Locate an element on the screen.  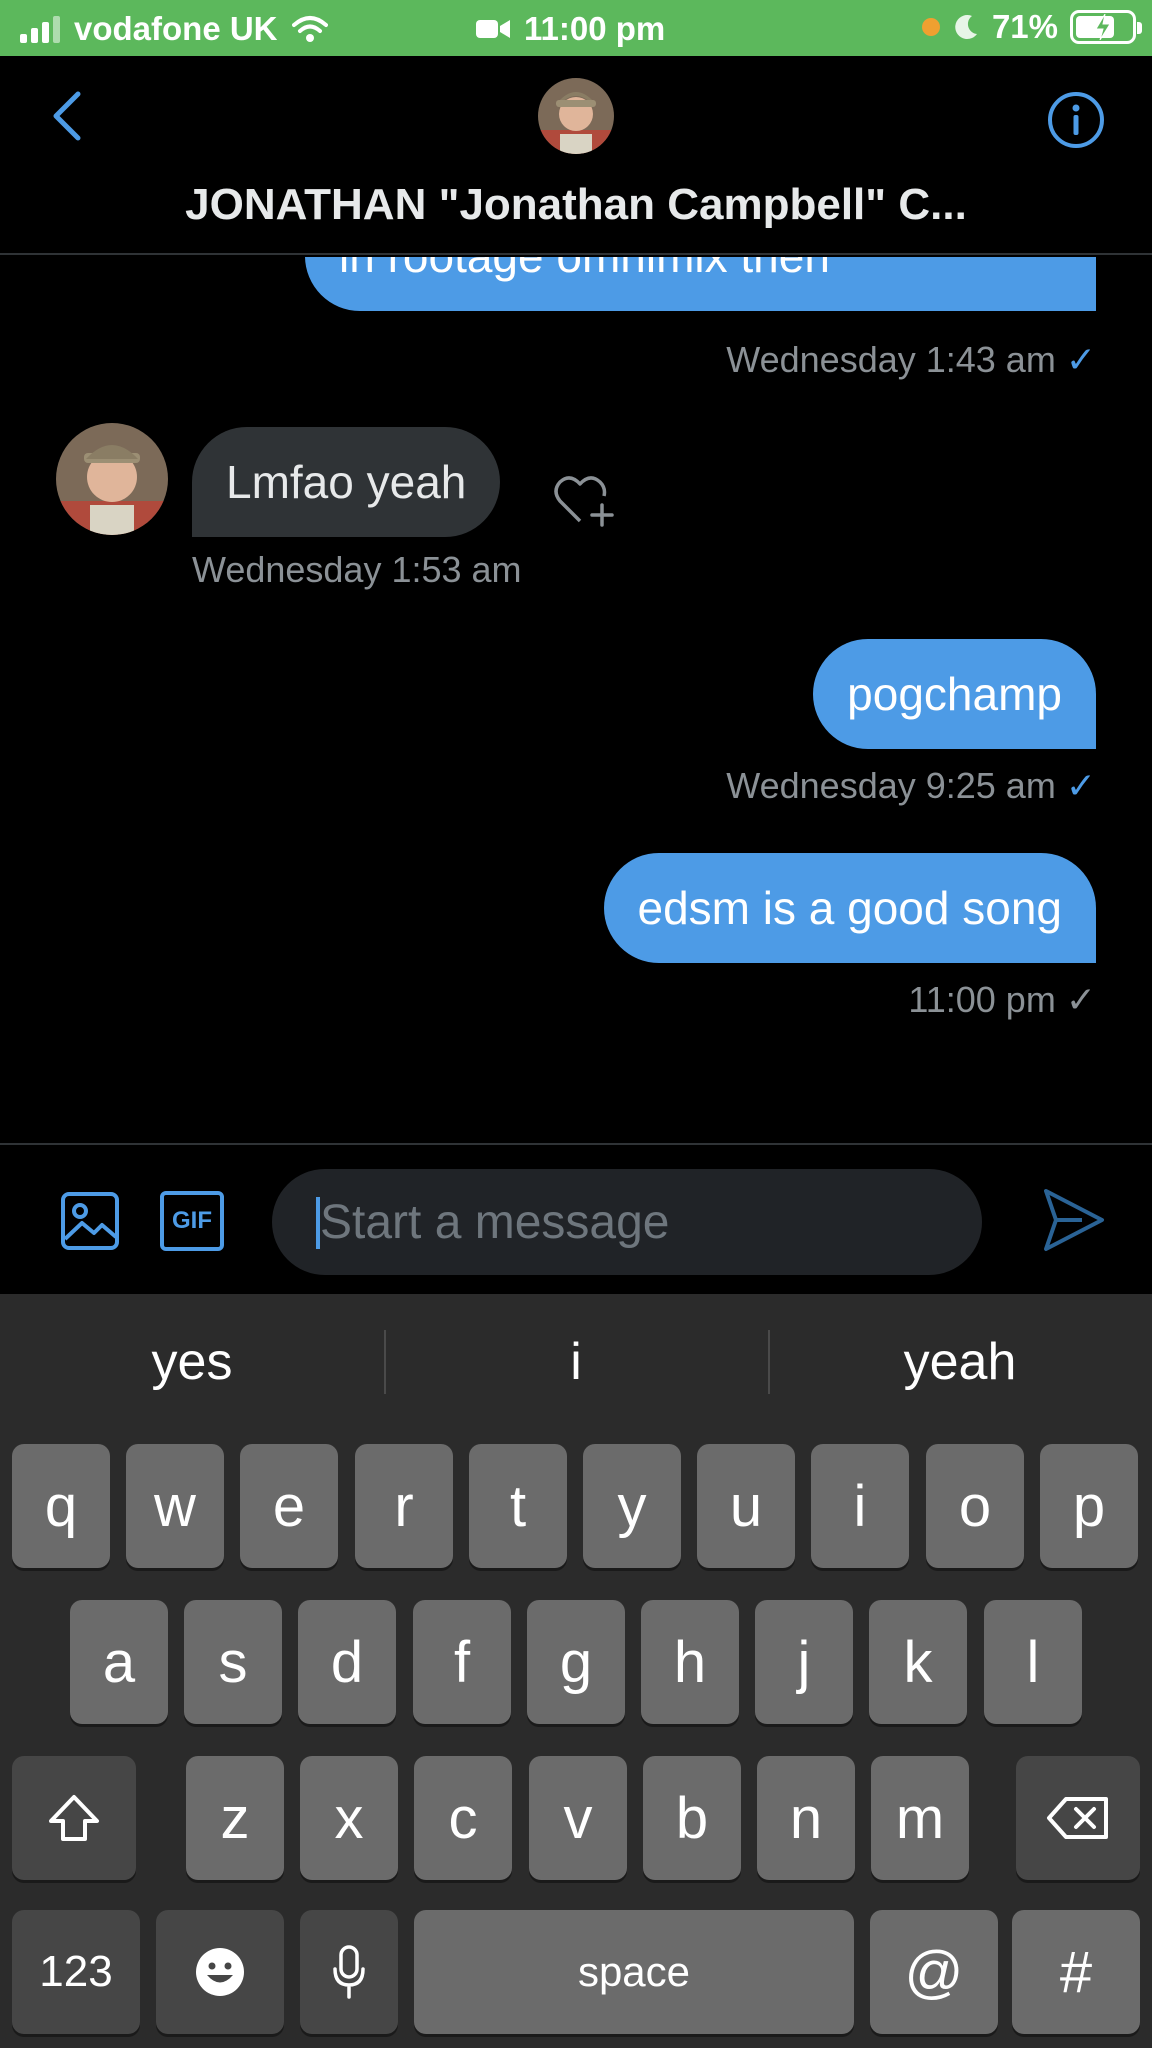
space-key: space is located at coordinates (634, 1972).